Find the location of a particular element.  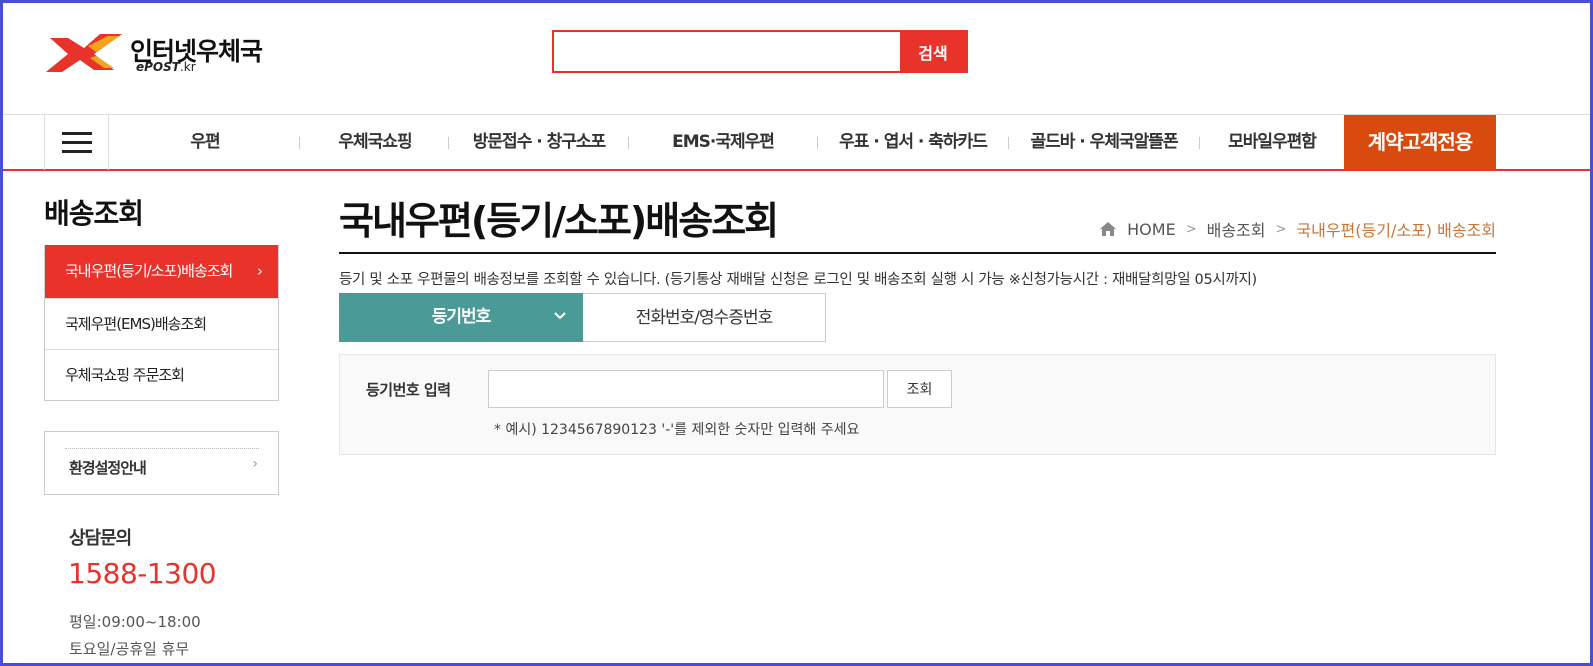

breadcrumb-home: HOME is located at coordinates (1151, 229).